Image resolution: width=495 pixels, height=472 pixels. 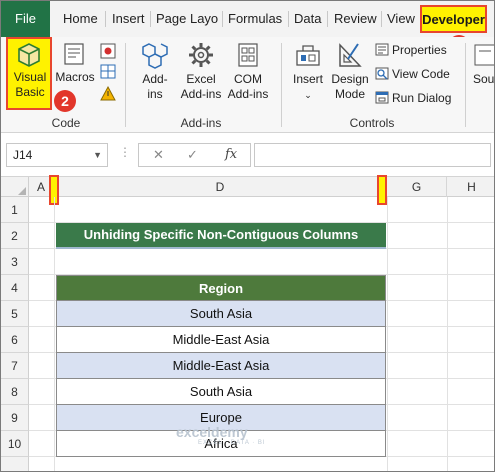 I want to click on tab-view: View, so click(x=401, y=19).